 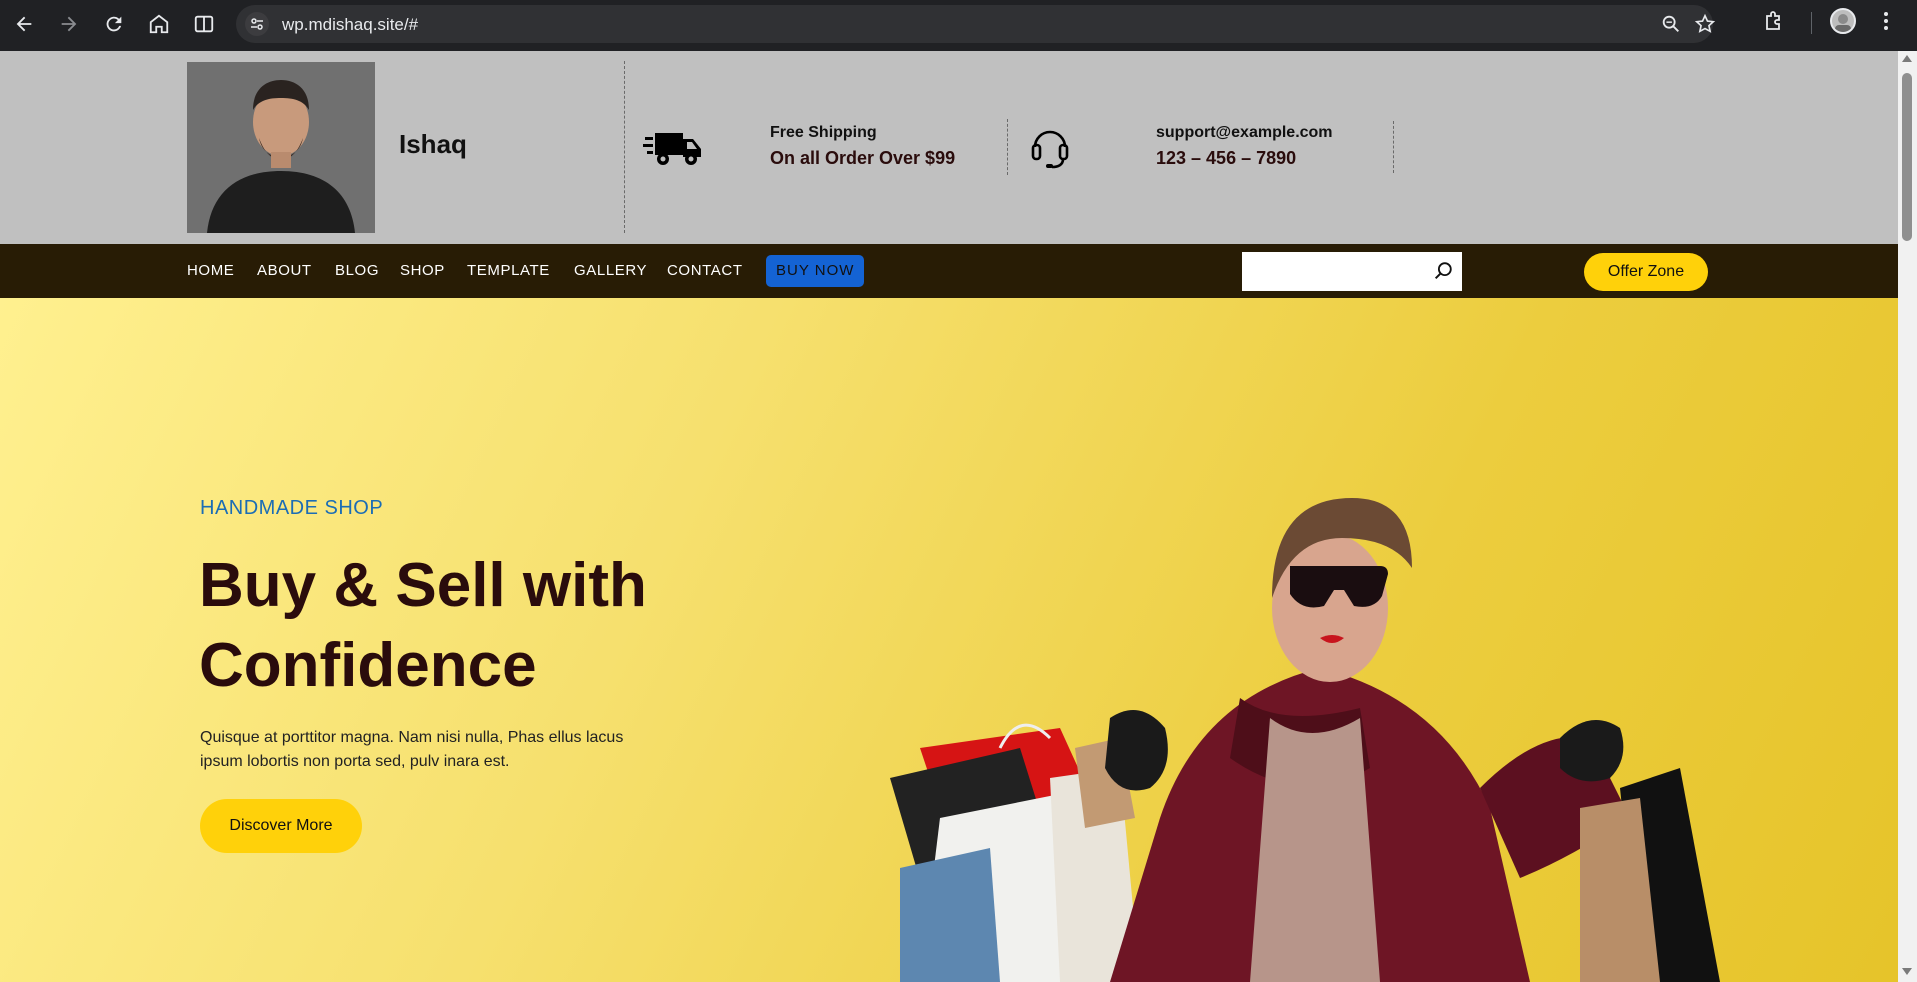 What do you see at coordinates (210, 270) in the screenshot?
I see `nav-home: HOME` at bounding box center [210, 270].